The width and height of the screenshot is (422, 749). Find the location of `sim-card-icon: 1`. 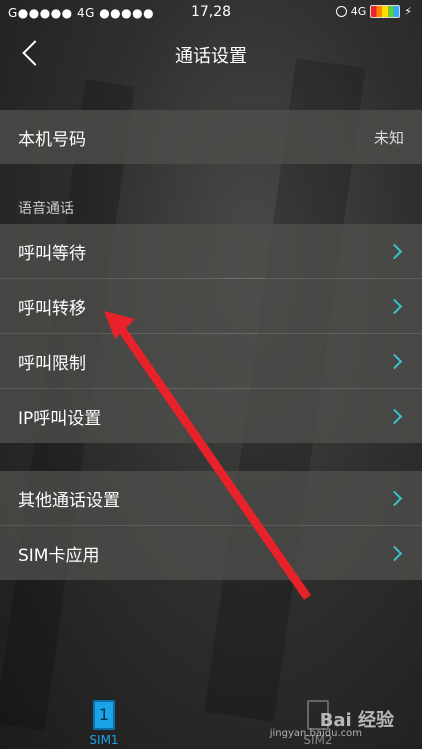

sim-card-icon: 1 is located at coordinates (104, 715).